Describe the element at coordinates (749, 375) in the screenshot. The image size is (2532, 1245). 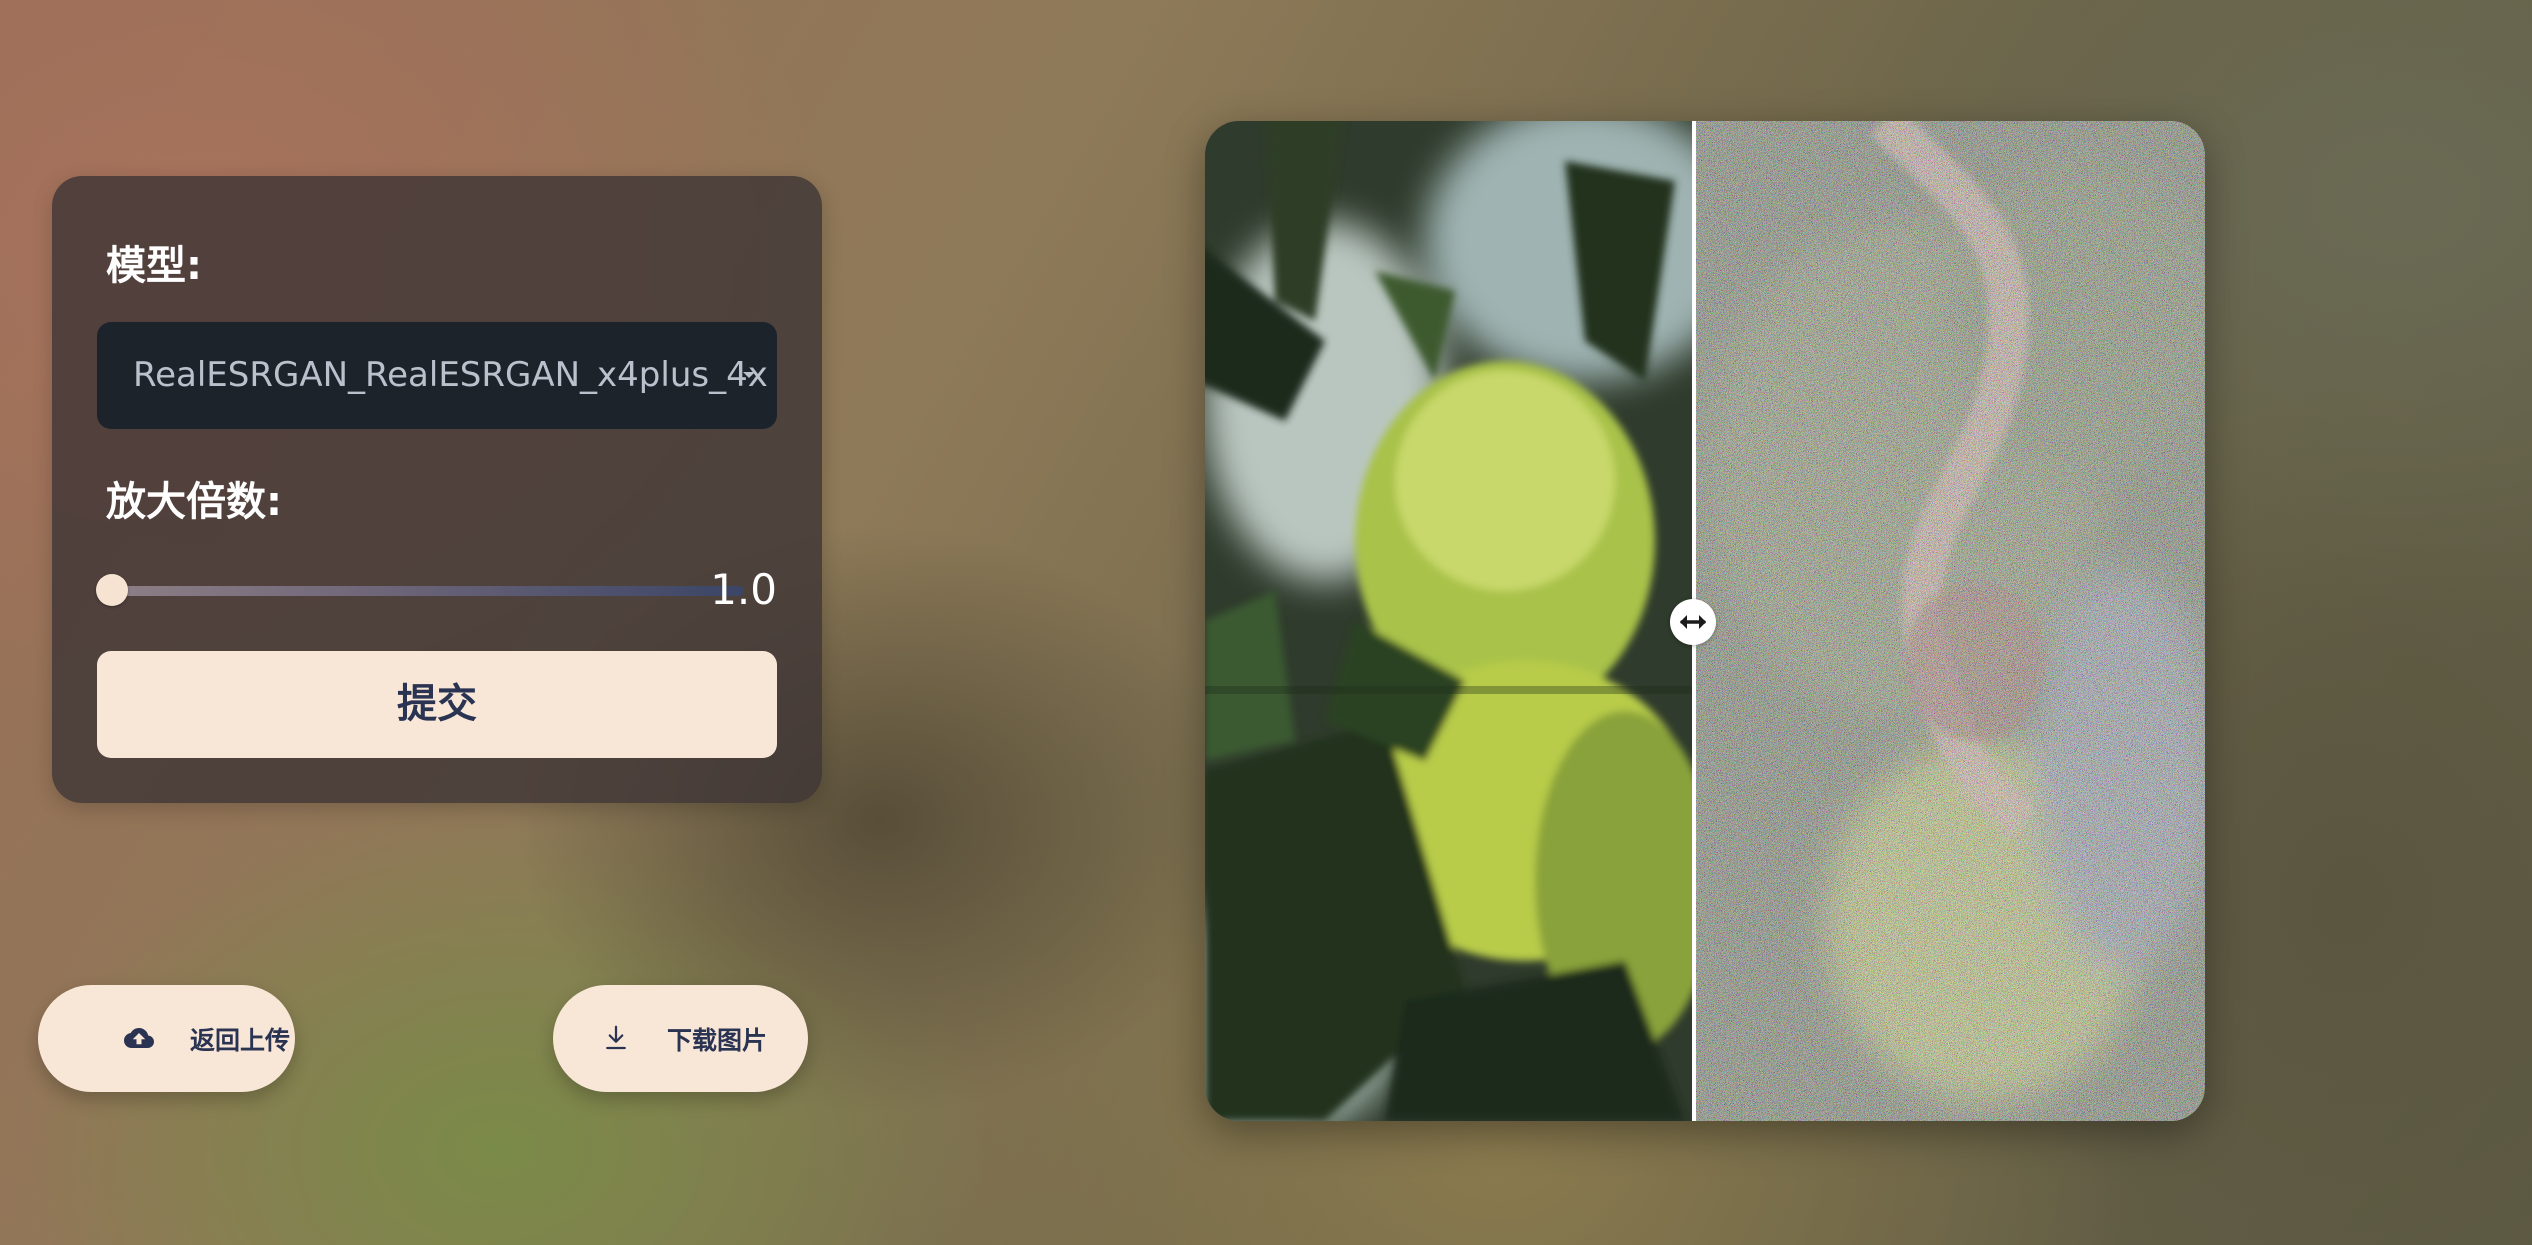
I see `chevron-down-icon` at that location.